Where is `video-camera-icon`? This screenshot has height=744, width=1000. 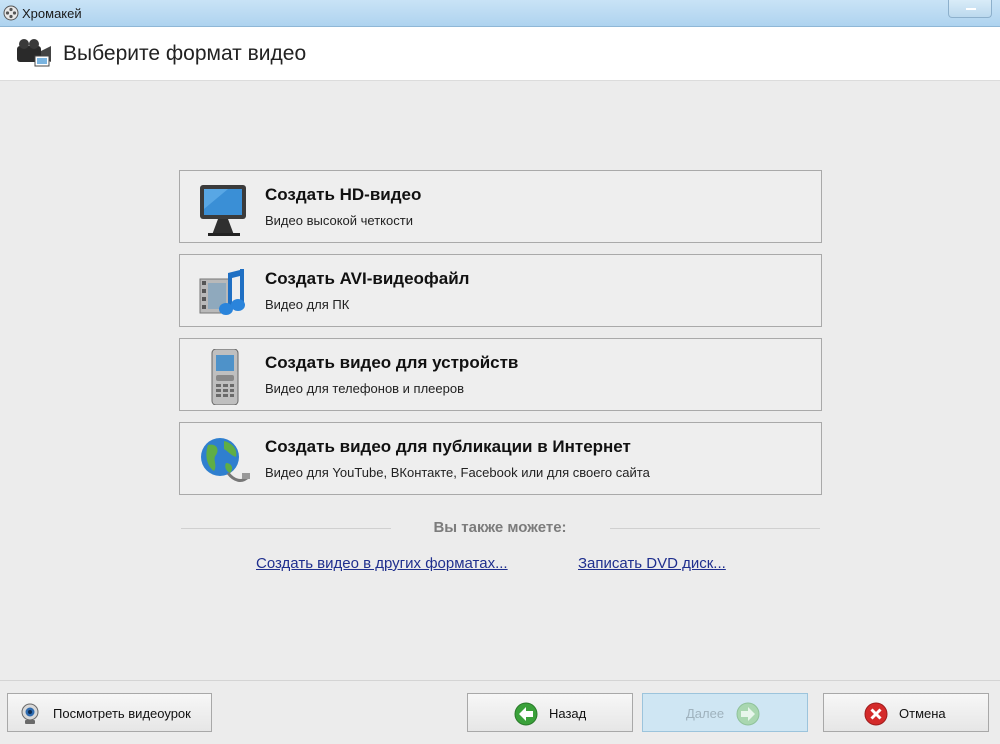 video-camera-icon is located at coordinates (35, 55).